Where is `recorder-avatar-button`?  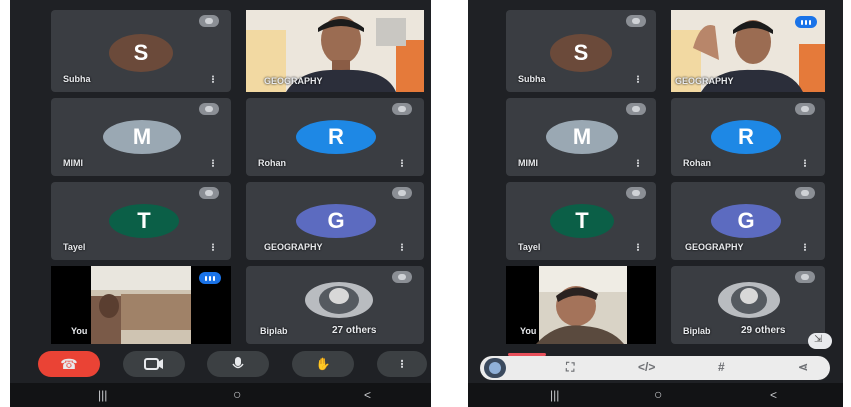
recorder-avatar-button is located at coordinates (495, 368).